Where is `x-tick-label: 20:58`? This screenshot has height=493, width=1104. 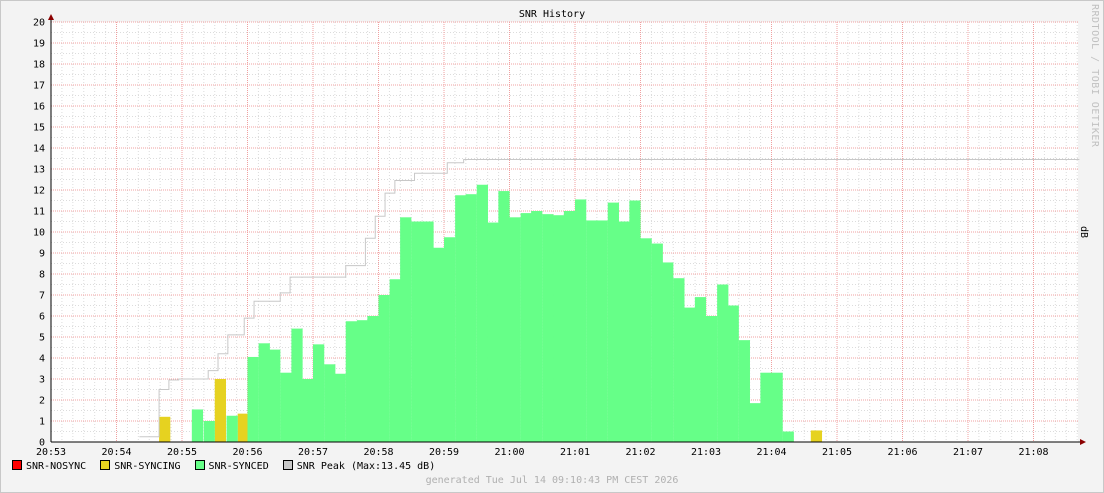
x-tick-label: 20:58 is located at coordinates (378, 452).